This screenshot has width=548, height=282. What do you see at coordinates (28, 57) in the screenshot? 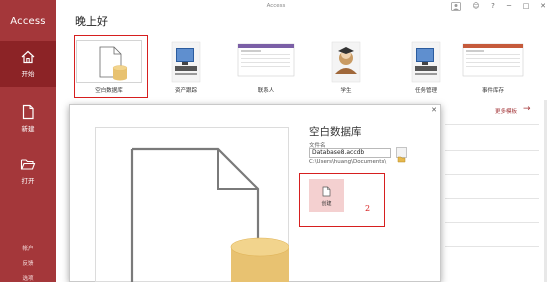
I see `home-icon` at bounding box center [28, 57].